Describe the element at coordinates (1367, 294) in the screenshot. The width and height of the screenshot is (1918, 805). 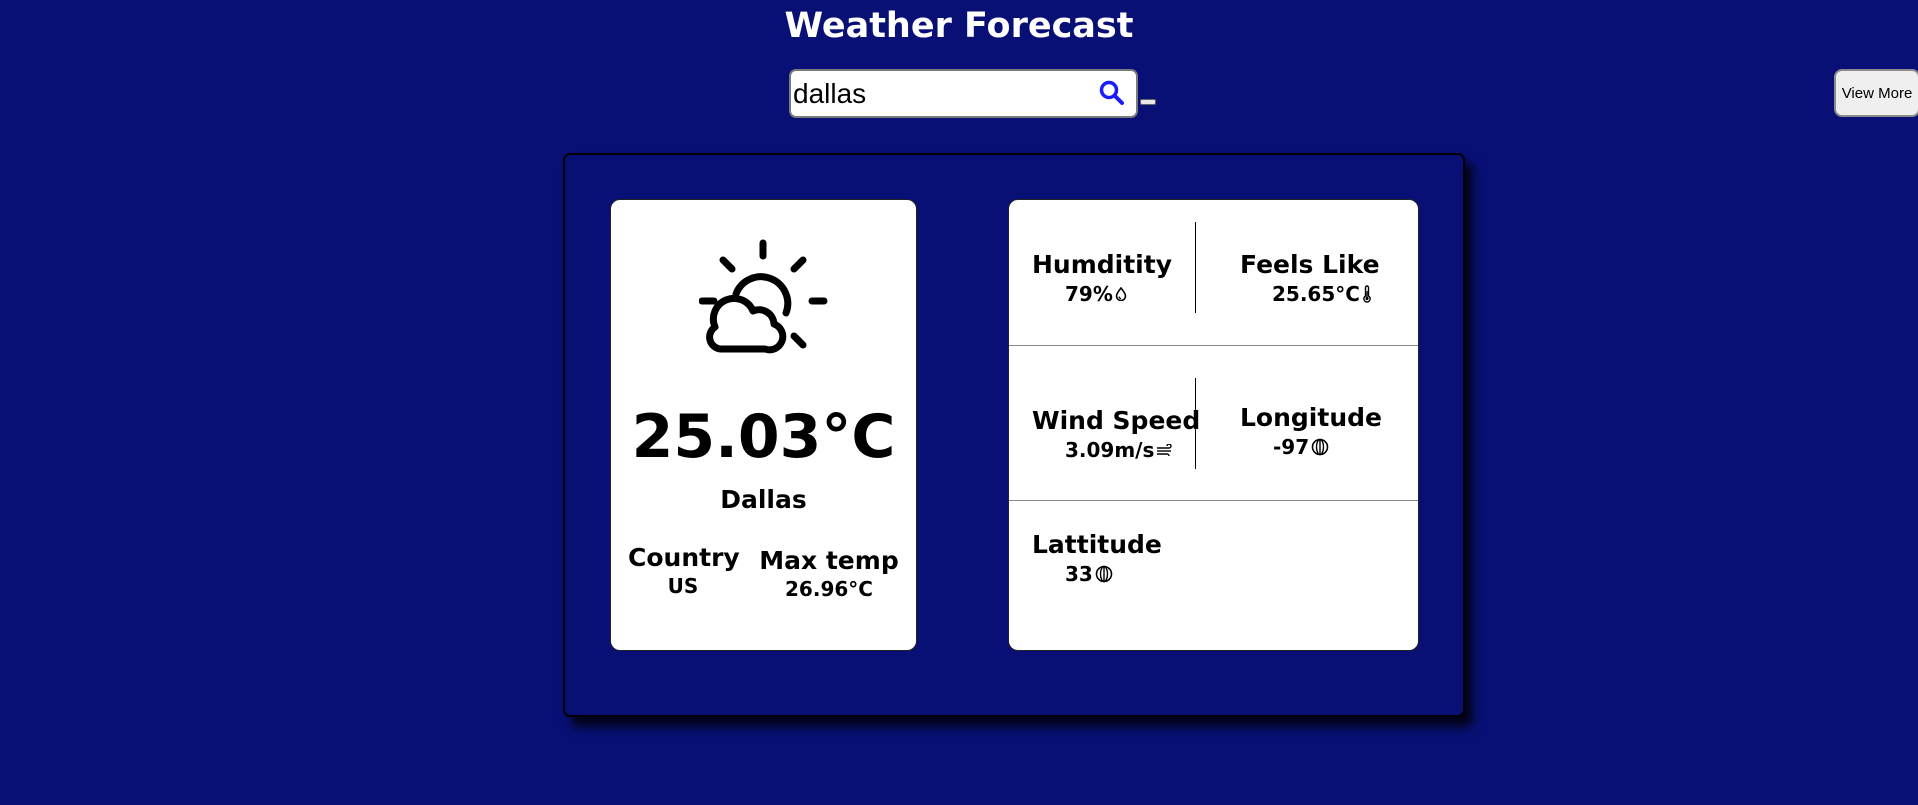
I see `thermometer-icon` at that location.